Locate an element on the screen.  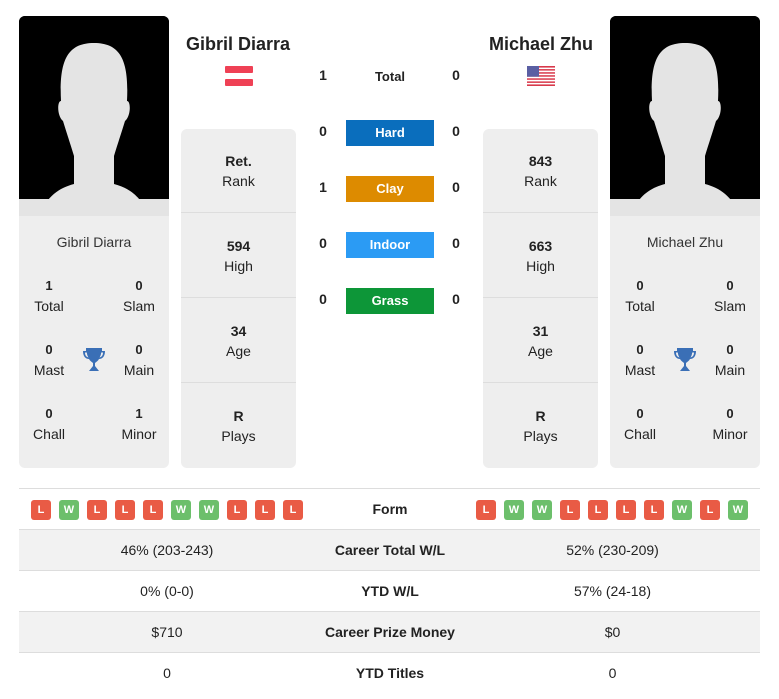
player2-prize: $0 is located at coordinates (612, 632).